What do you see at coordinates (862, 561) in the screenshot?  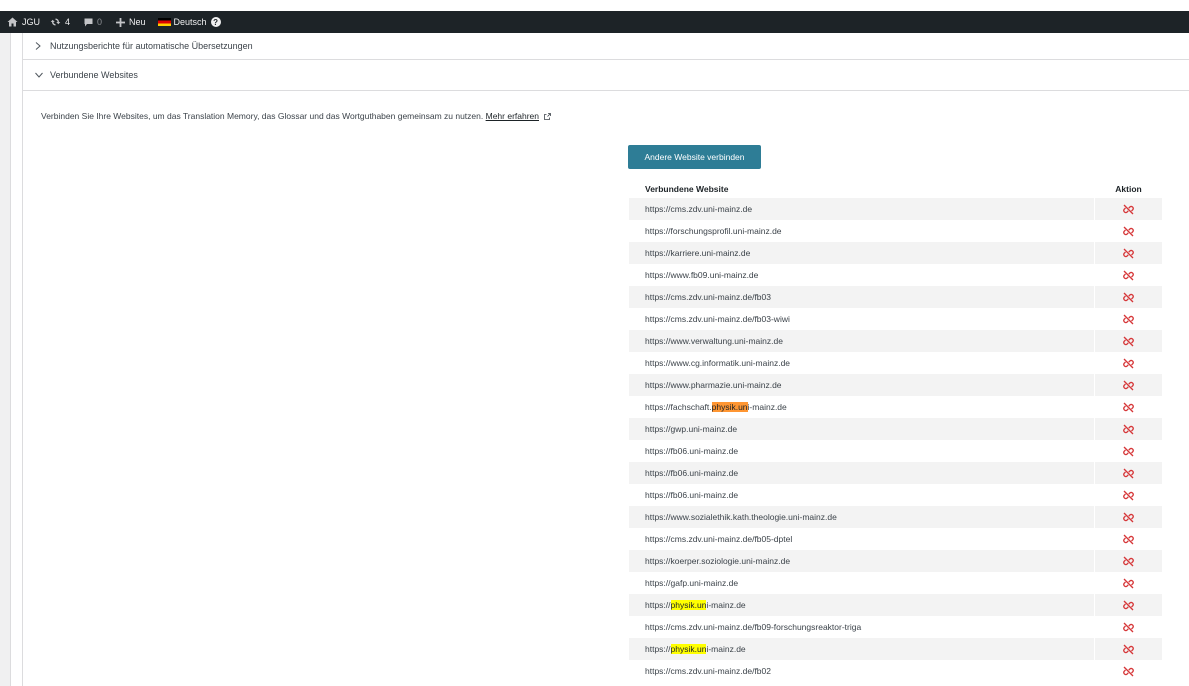 I see `site-url: https://koerper.soziologie.uni-mainz.de` at bounding box center [862, 561].